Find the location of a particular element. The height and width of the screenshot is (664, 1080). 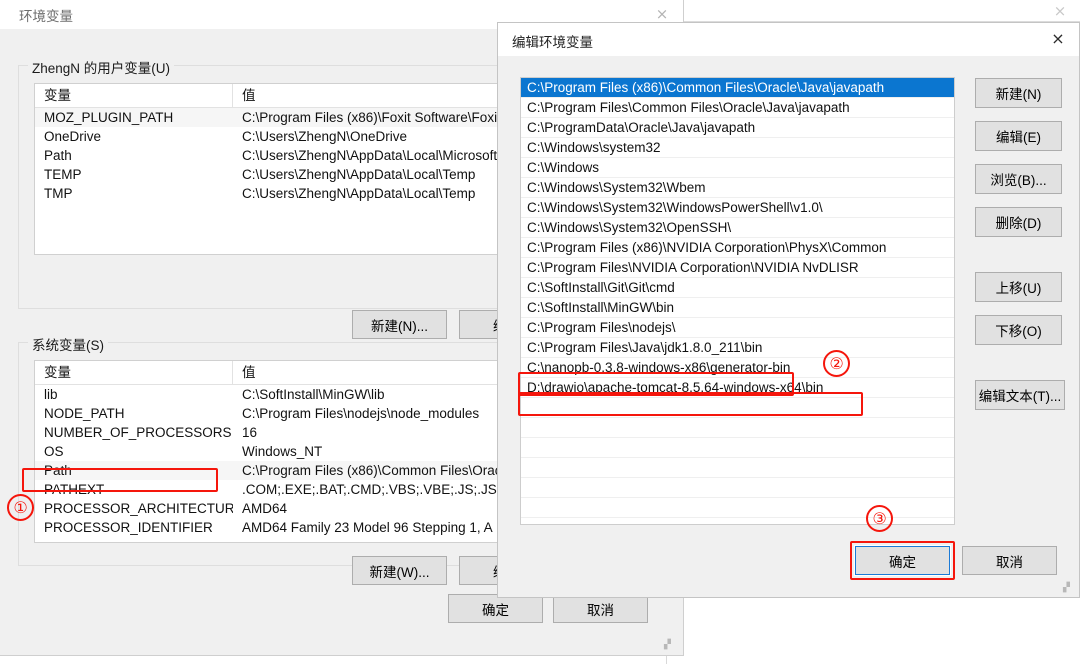

move-down-button-label: 下移(O) is located at coordinates (1018, 331).